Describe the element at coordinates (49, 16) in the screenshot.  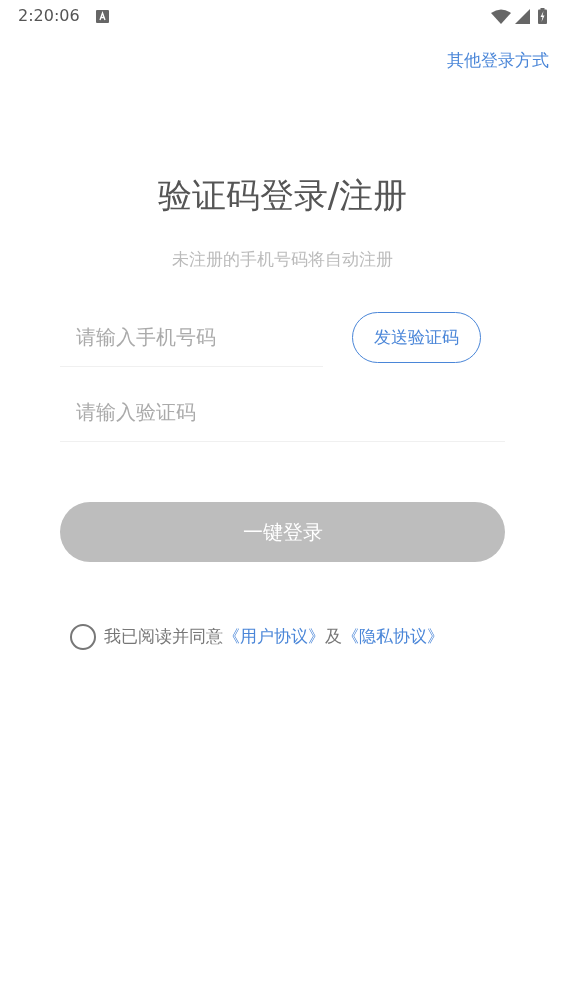
I see `status-time: 2:20:06` at that location.